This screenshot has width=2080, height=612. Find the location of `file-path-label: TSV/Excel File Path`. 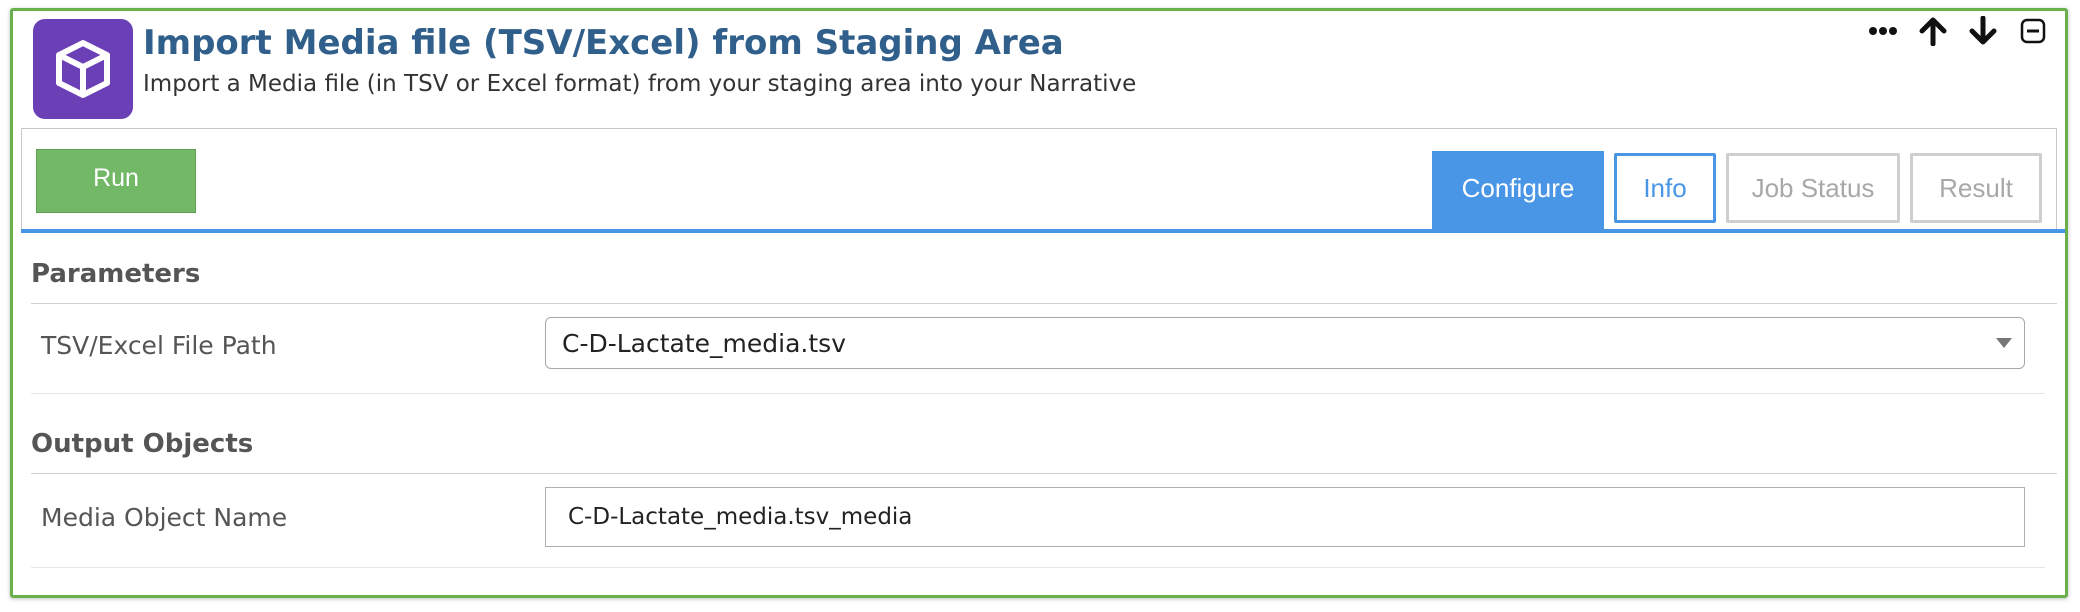

file-path-label: TSV/Excel File Path is located at coordinates (159, 345).